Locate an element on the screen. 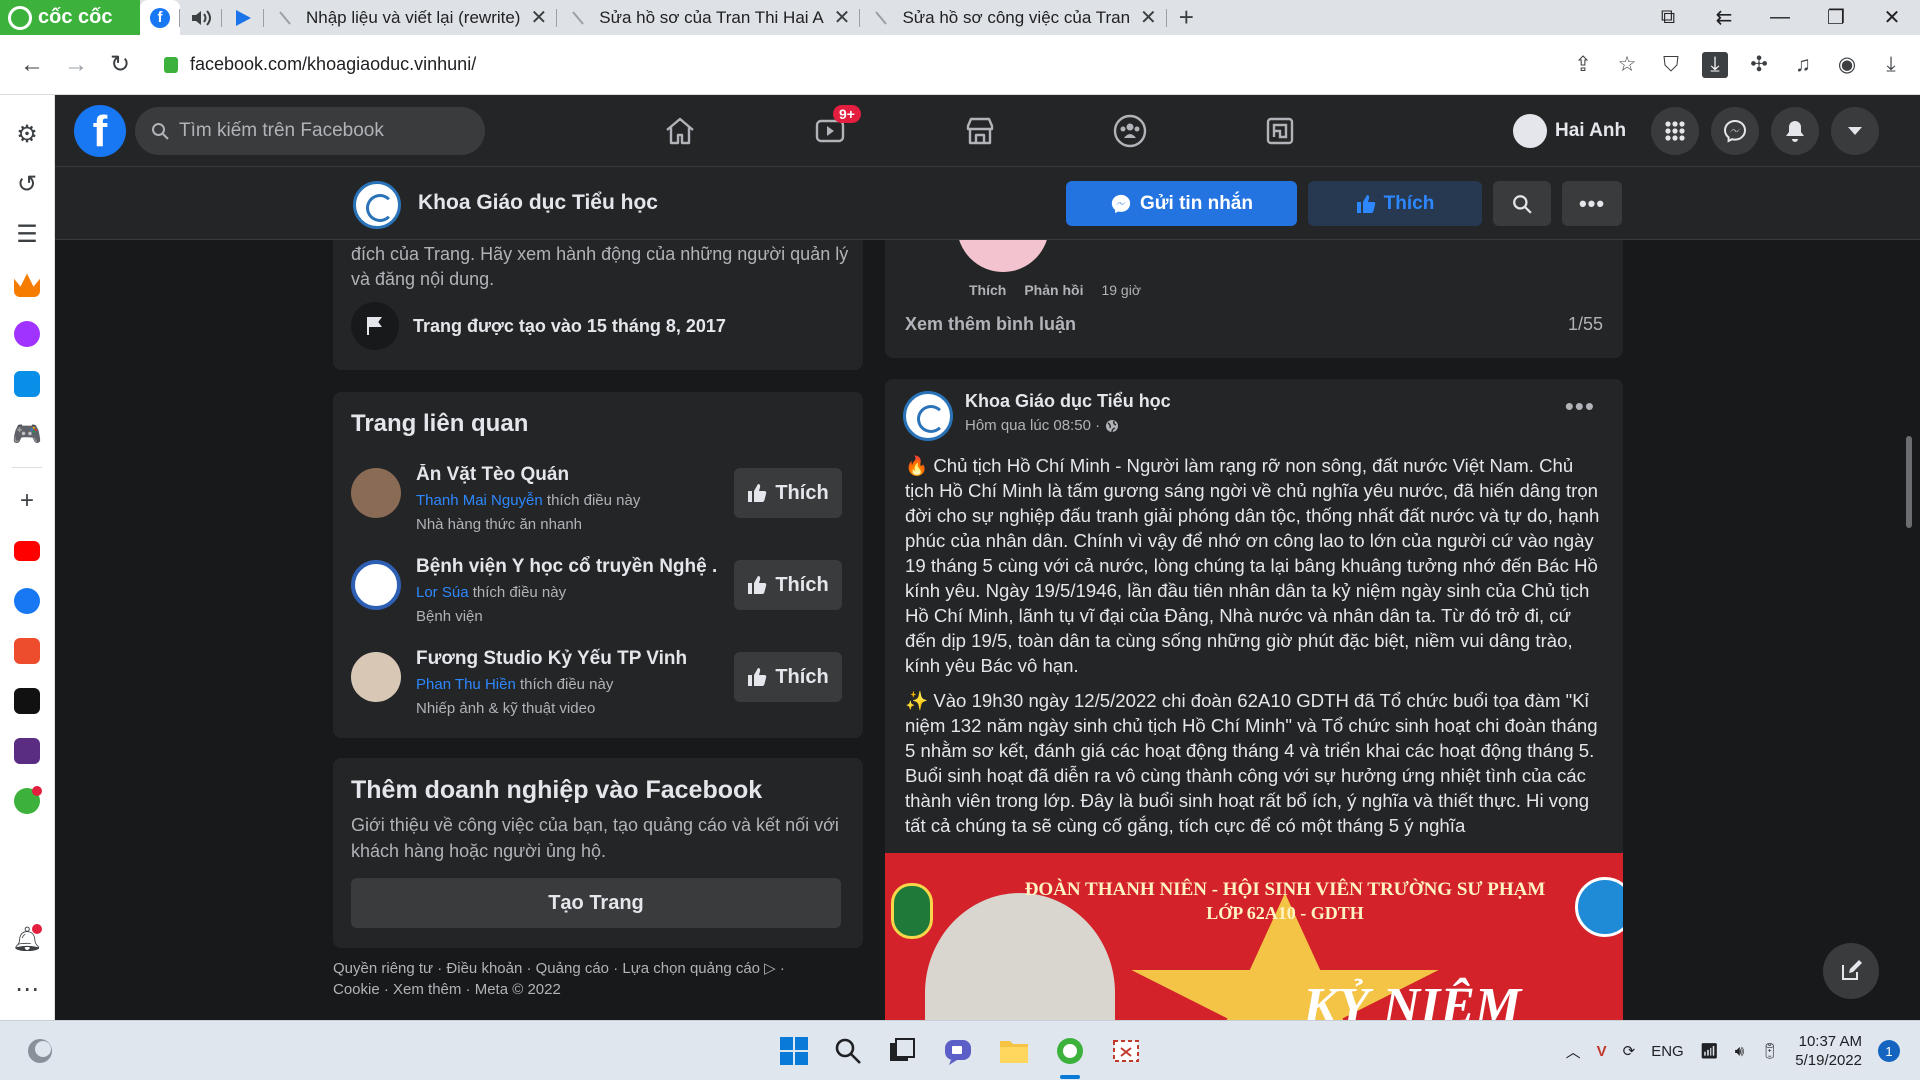  reading-list-icon: ☰ is located at coordinates (27, 234).